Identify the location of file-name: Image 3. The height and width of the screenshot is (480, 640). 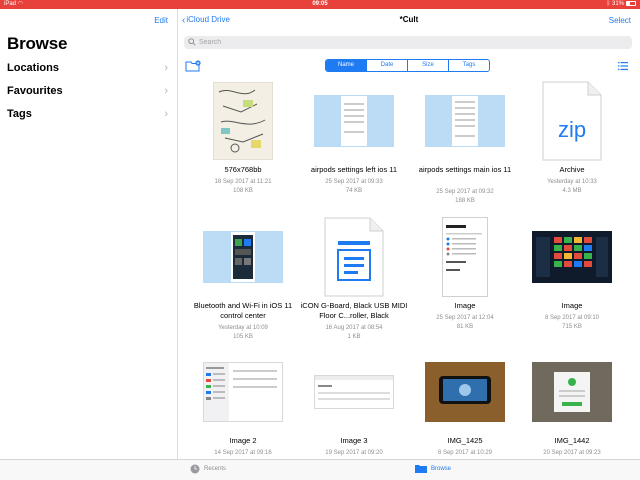
(354, 440).